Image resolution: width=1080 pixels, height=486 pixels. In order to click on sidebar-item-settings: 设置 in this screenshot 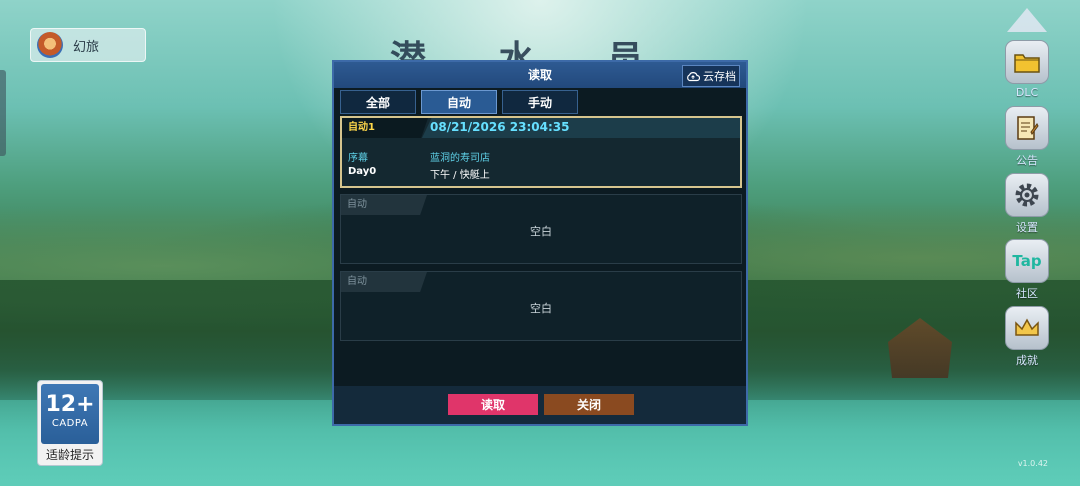, I will do `click(1027, 204)`.